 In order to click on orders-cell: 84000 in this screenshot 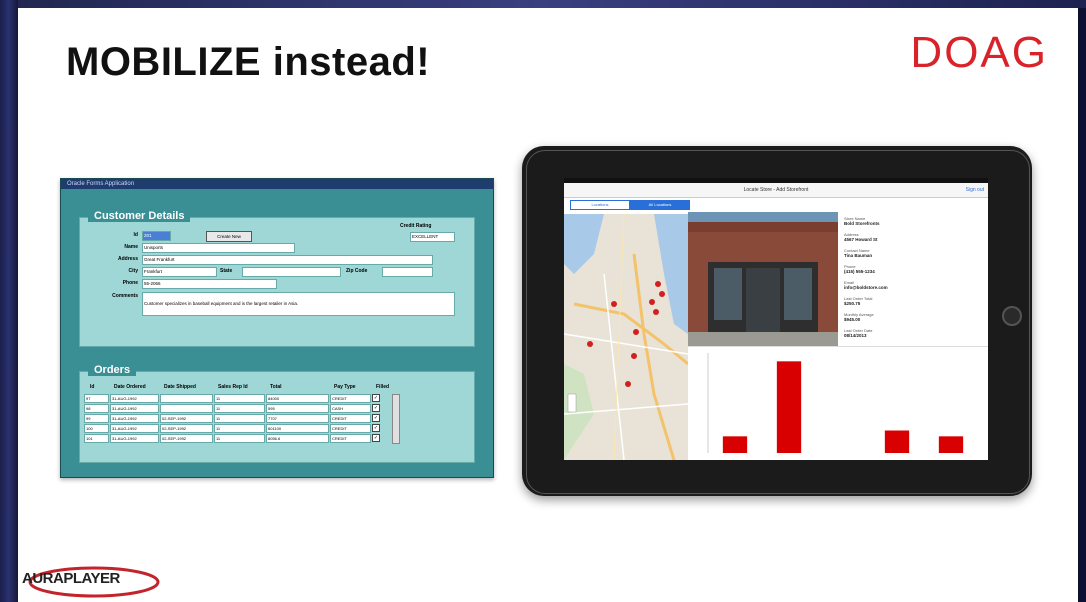, I will do `click(297, 398)`.